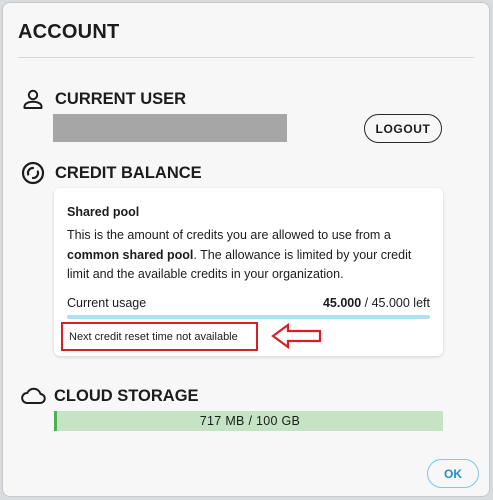  I want to click on reset-time-notice: Next credit reset time not available, so click(159, 336).